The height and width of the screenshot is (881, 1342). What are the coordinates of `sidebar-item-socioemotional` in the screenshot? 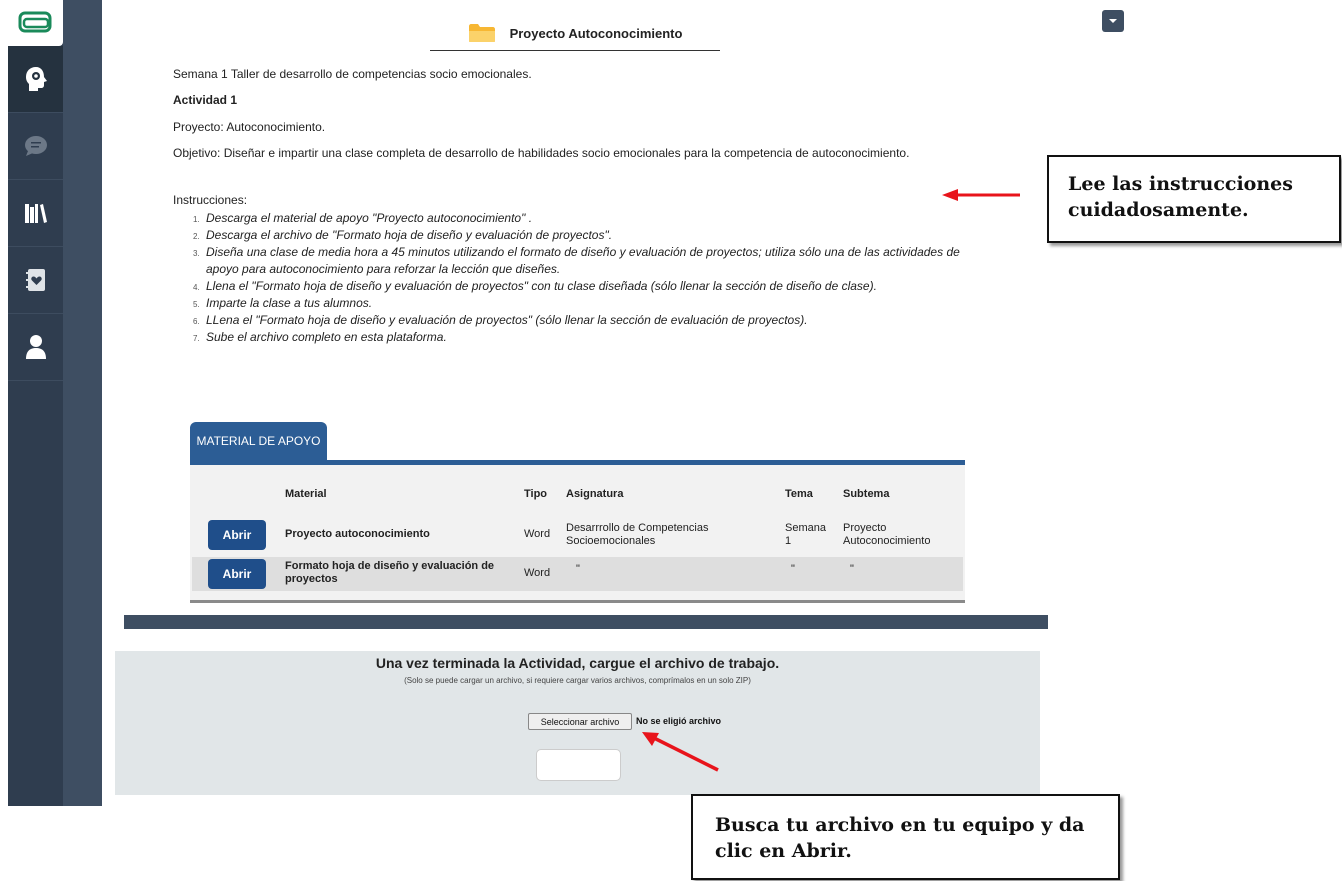 It's located at (35, 79).